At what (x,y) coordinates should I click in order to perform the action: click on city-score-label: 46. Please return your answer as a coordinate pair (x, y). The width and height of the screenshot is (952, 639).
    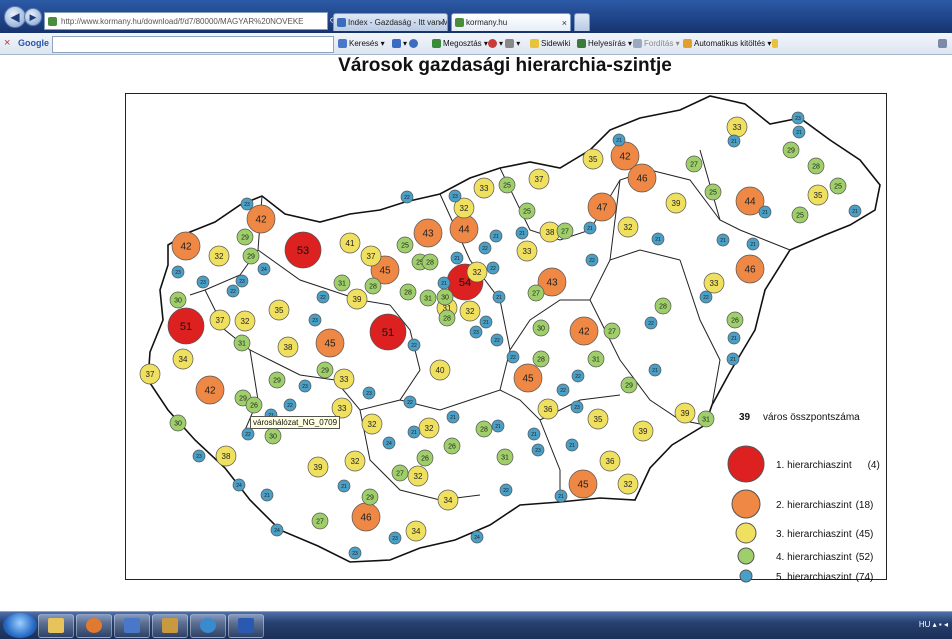
    Looking at the image, I should click on (366, 518).